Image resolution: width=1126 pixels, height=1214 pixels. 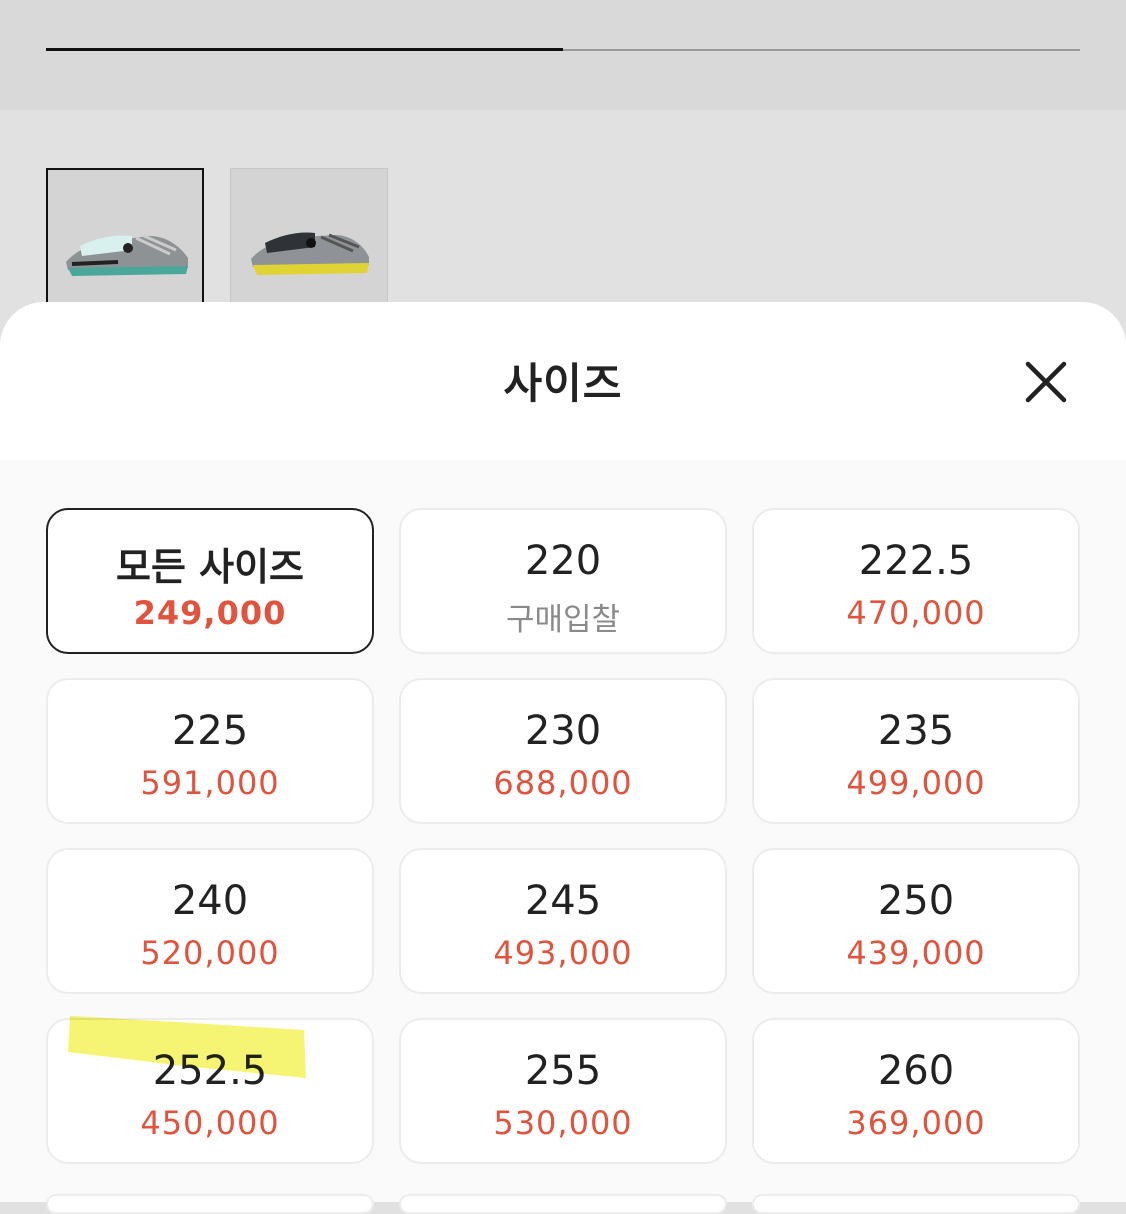 I want to click on size-option-card: 260 369,000, so click(x=916, y=1091).